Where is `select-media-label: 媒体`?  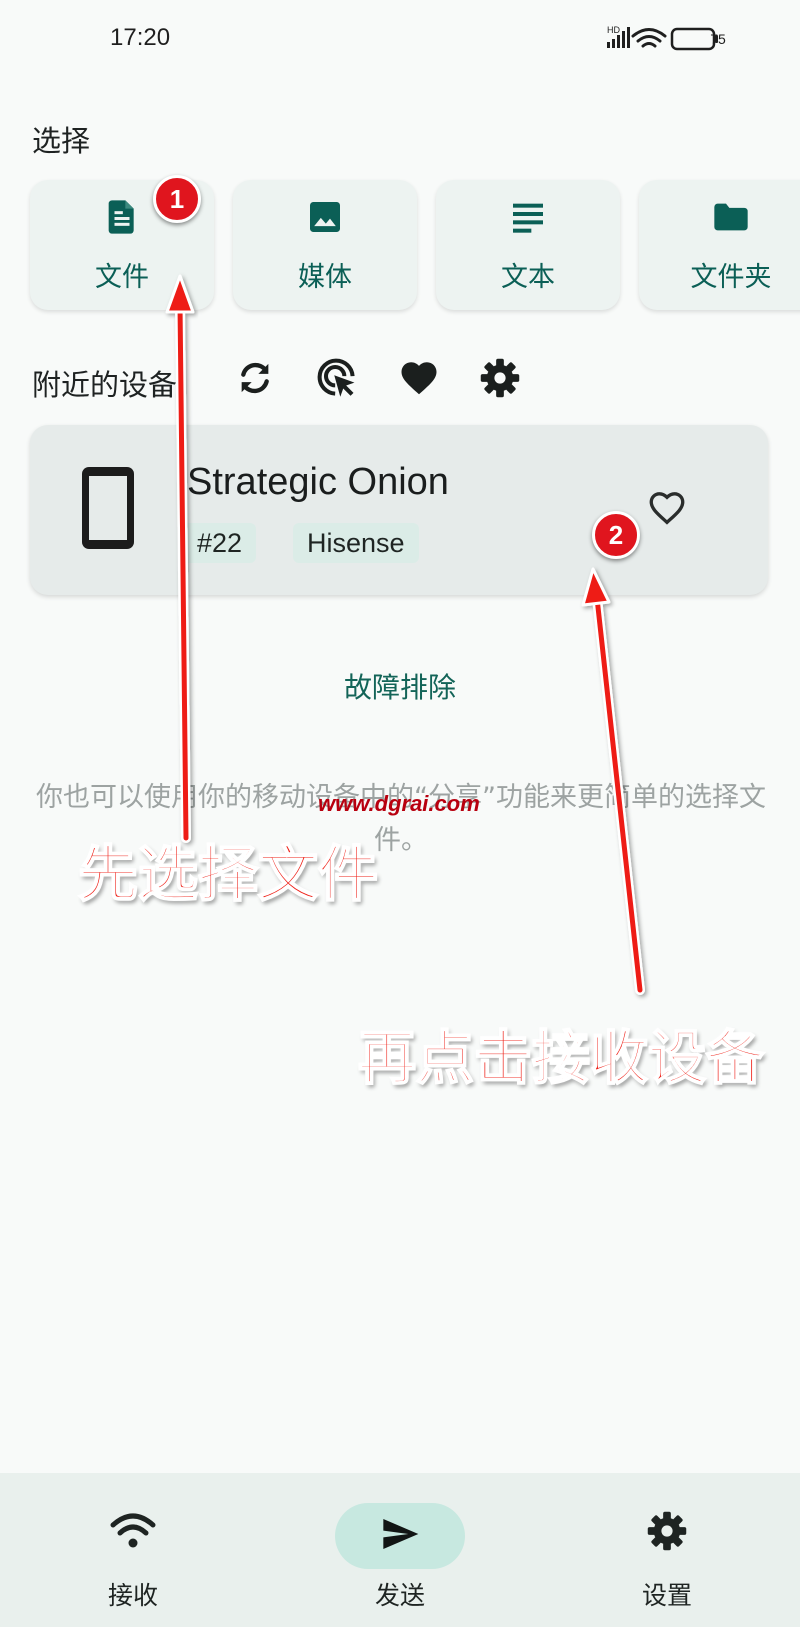
select-media-label: 媒体 is located at coordinates (325, 277).